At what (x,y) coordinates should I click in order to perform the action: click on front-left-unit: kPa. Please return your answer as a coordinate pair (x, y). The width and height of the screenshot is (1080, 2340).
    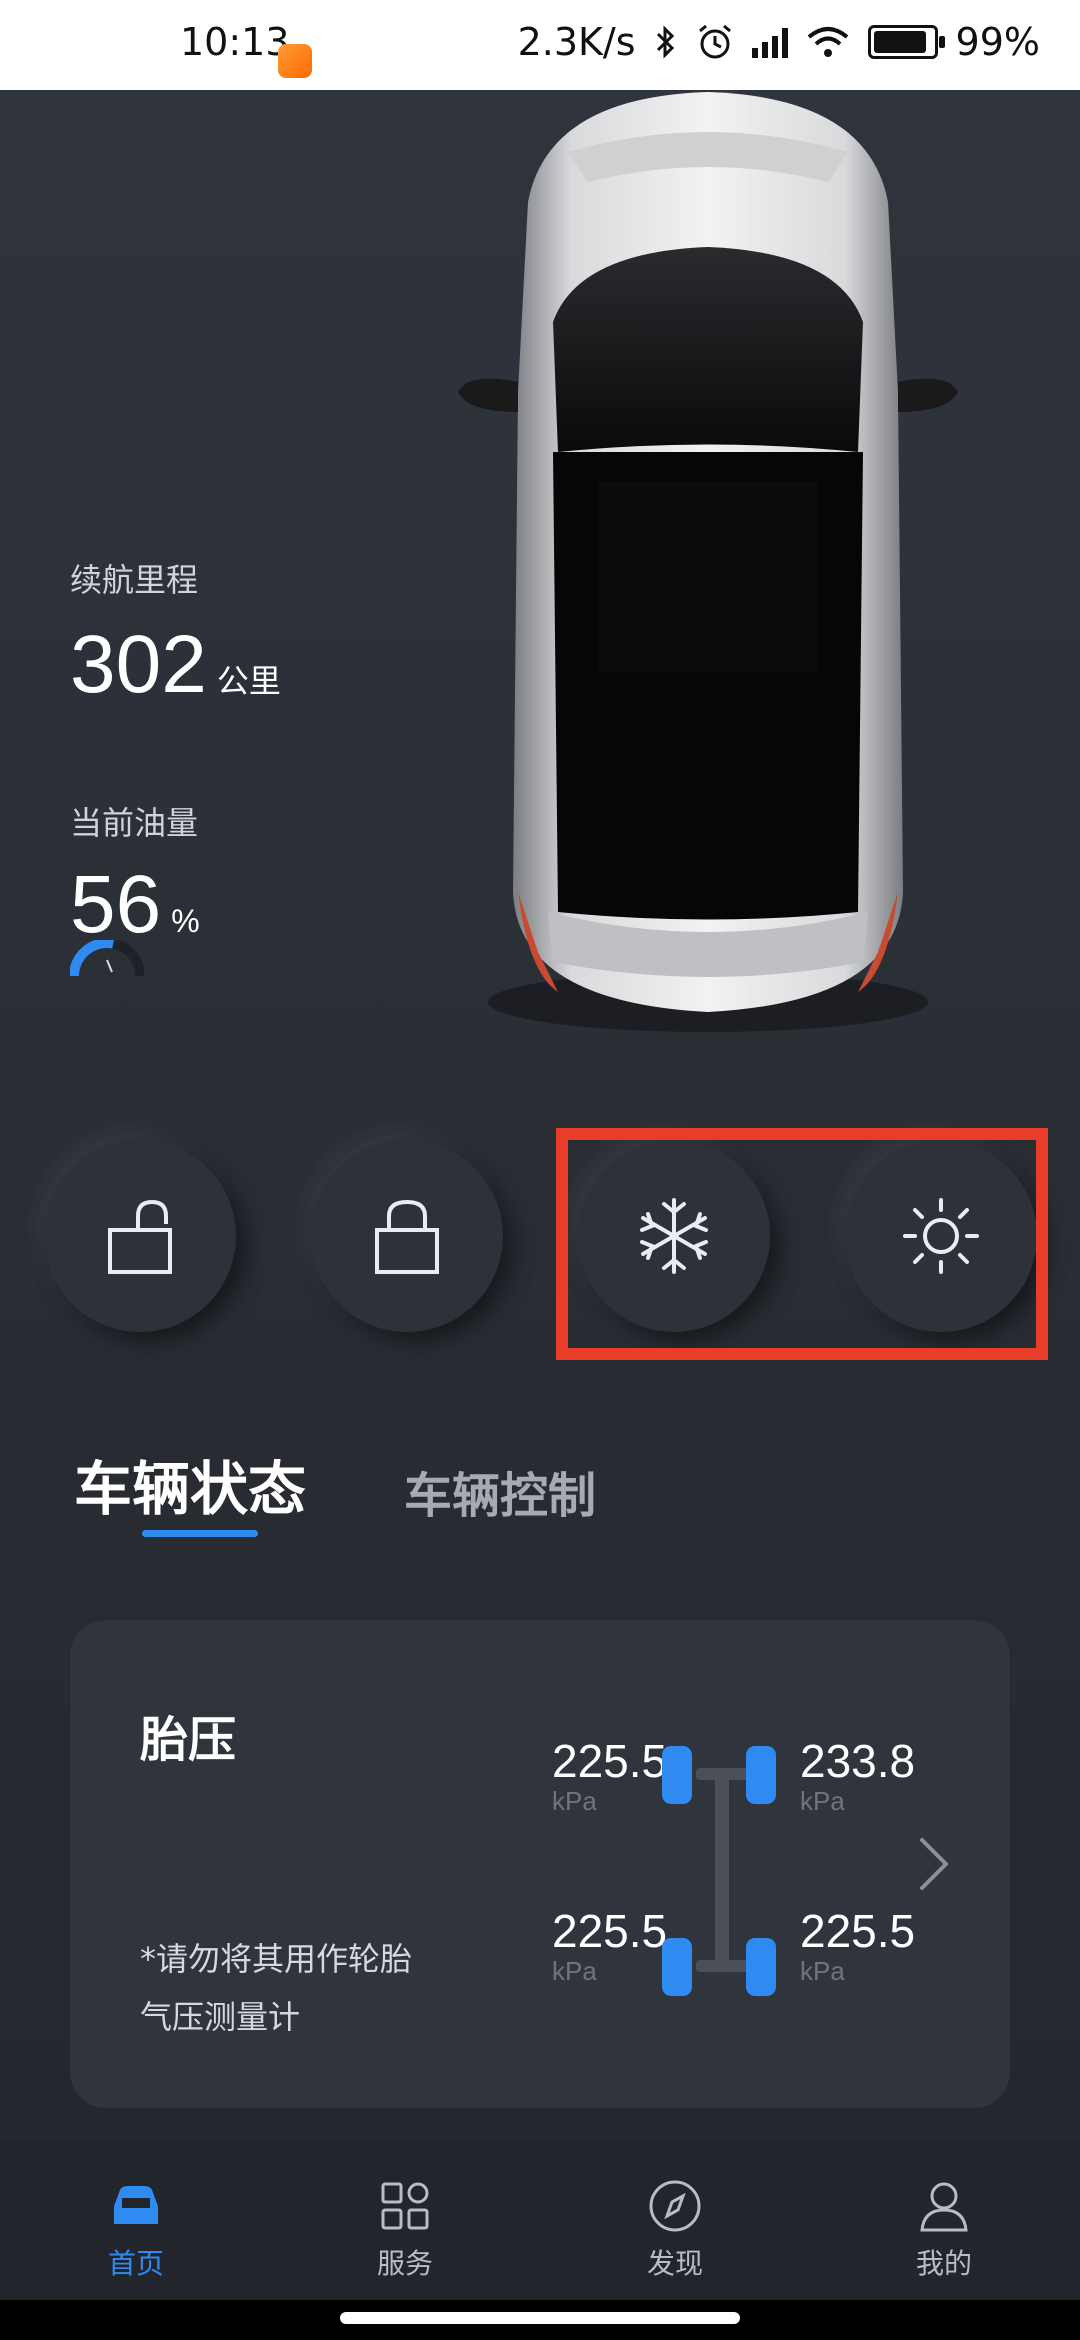
    Looking at the image, I should click on (574, 1801).